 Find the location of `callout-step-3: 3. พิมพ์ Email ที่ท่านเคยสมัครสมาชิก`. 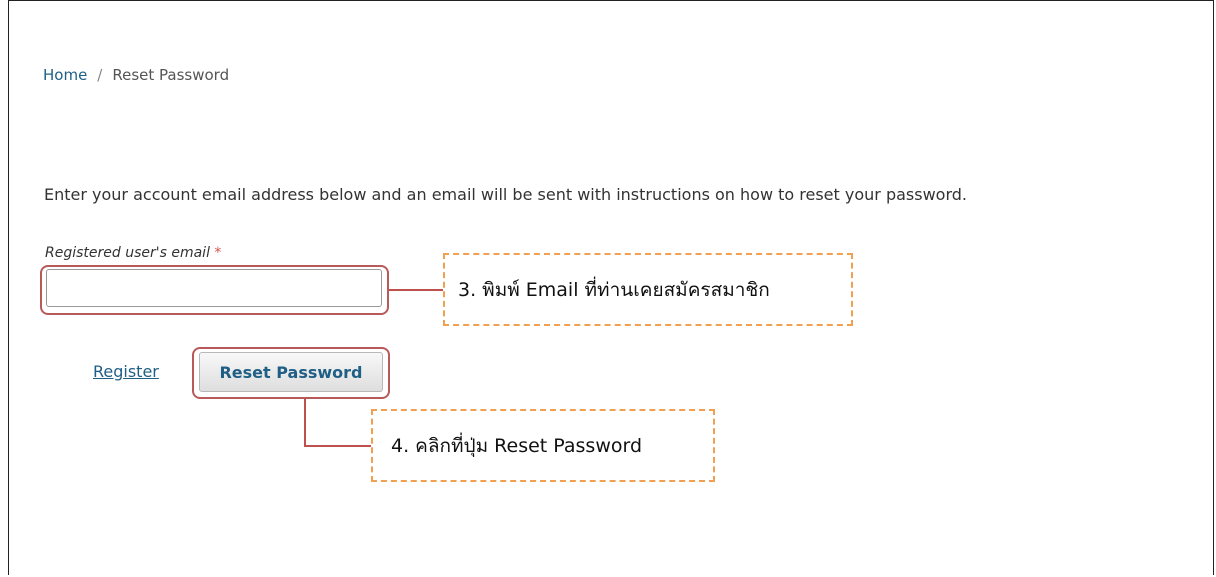

callout-step-3: 3. พิมพ์ Email ที่ท่านเคยสมัครสมาชิก is located at coordinates (648, 289).